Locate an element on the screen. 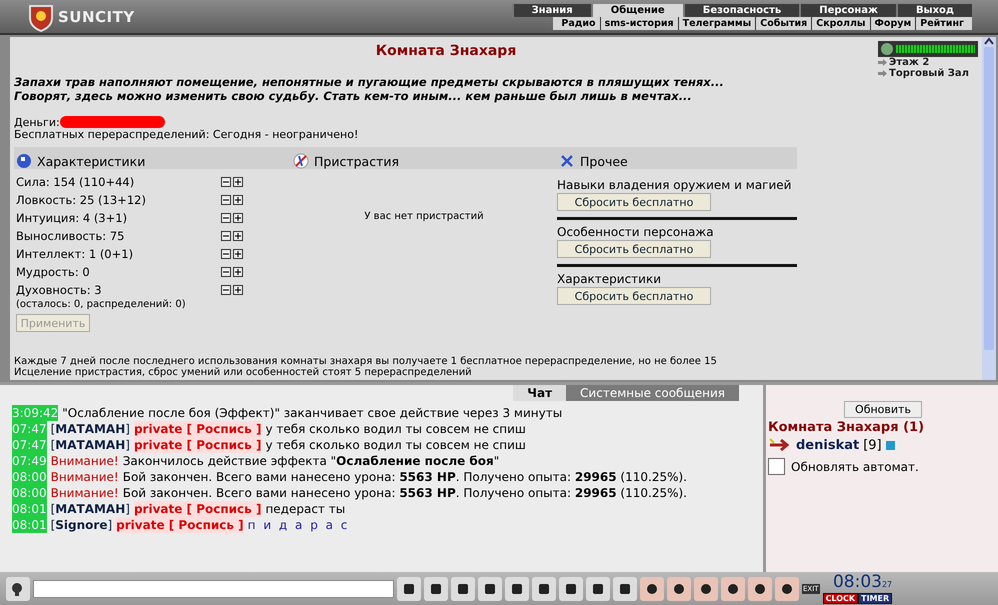  message-text: педераст ты is located at coordinates (305, 509).